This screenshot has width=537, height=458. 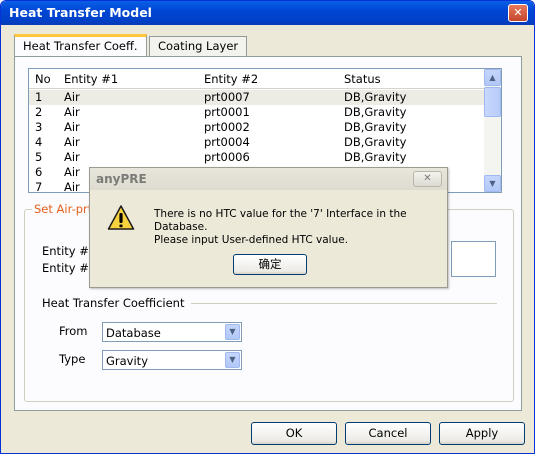 What do you see at coordinates (492, 77) in the screenshot?
I see `scroll-up-icon: ▲` at bounding box center [492, 77].